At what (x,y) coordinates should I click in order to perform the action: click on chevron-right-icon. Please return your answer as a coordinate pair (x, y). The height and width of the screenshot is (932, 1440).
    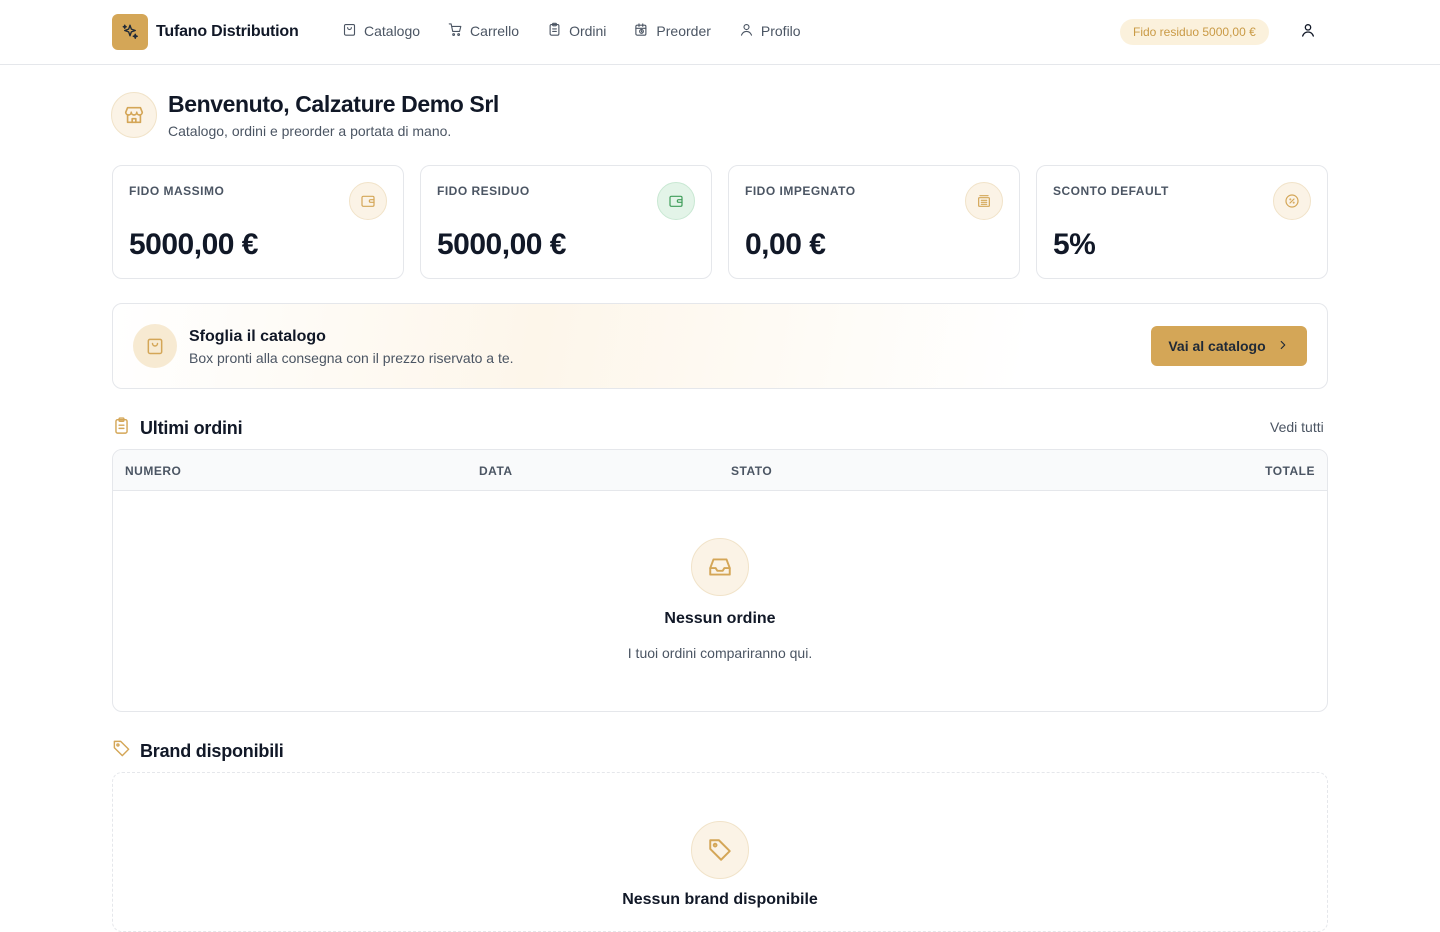
    Looking at the image, I should click on (1283, 346).